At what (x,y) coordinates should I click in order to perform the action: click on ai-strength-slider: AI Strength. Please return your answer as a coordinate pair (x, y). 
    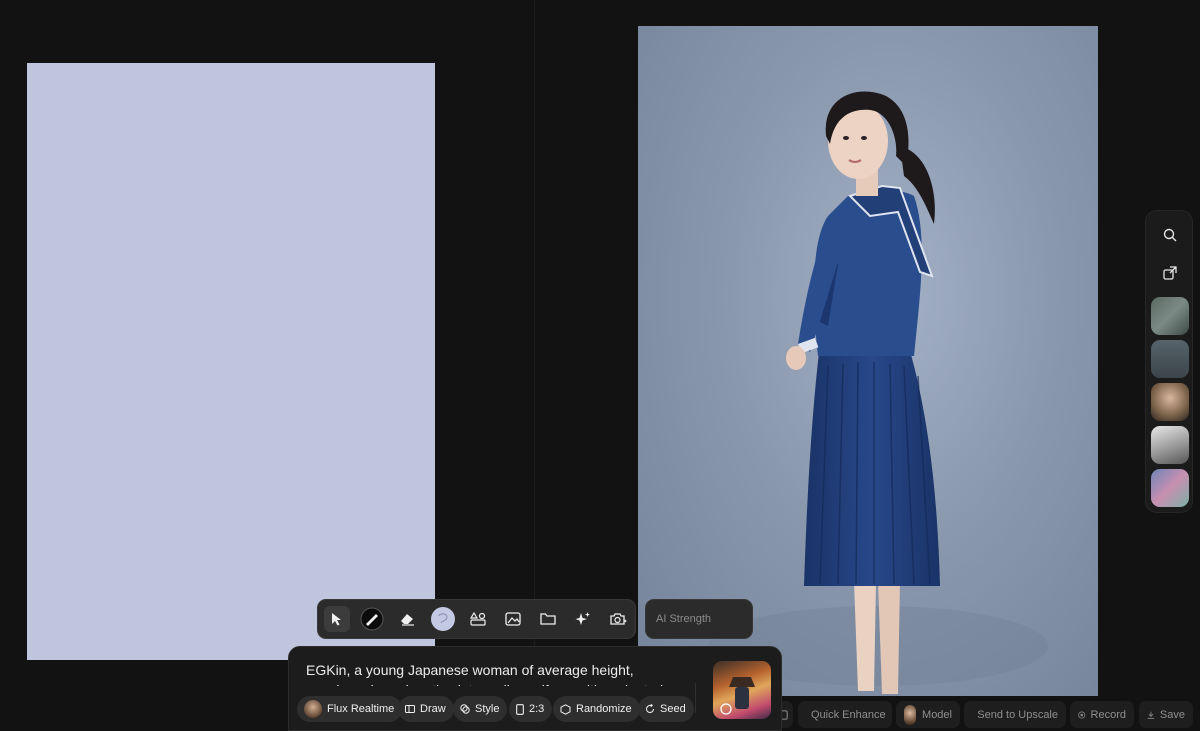
    Looking at the image, I should click on (699, 619).